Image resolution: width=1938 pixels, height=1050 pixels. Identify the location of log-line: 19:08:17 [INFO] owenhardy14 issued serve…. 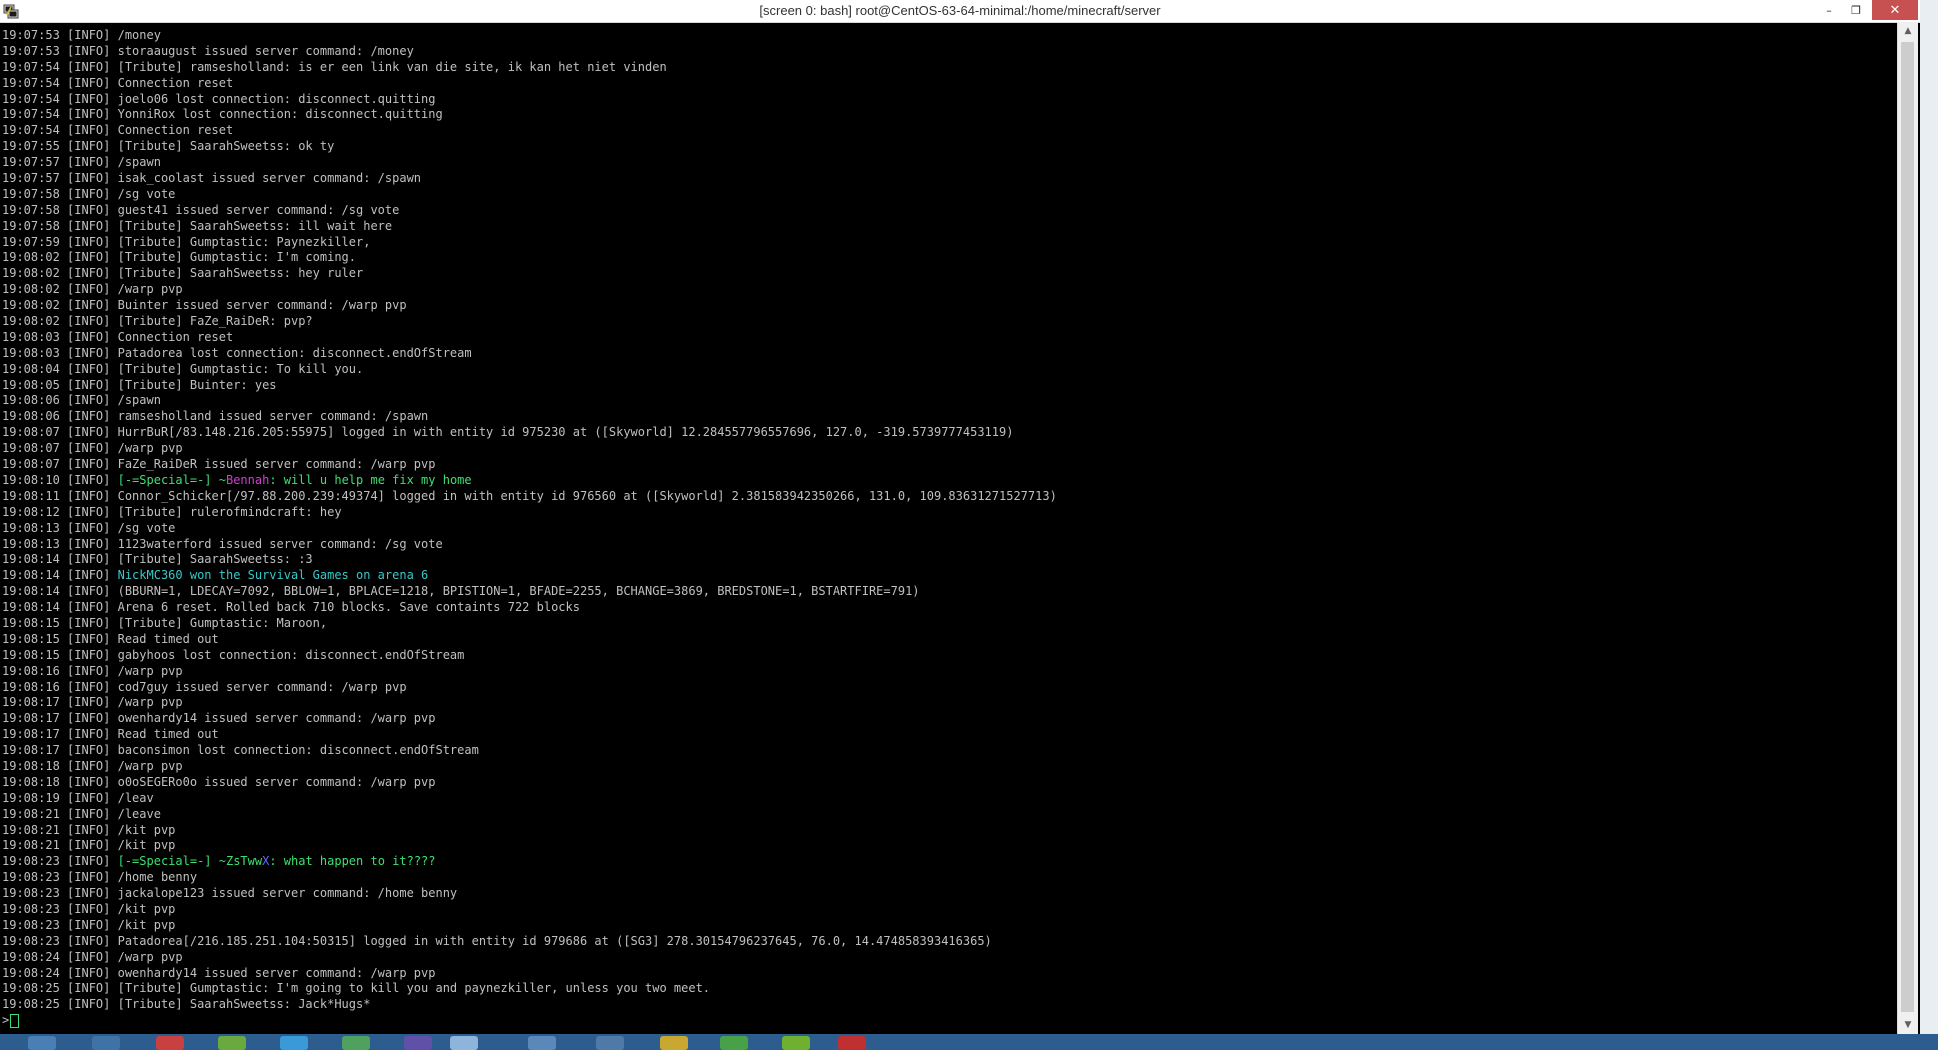
(219, 718).